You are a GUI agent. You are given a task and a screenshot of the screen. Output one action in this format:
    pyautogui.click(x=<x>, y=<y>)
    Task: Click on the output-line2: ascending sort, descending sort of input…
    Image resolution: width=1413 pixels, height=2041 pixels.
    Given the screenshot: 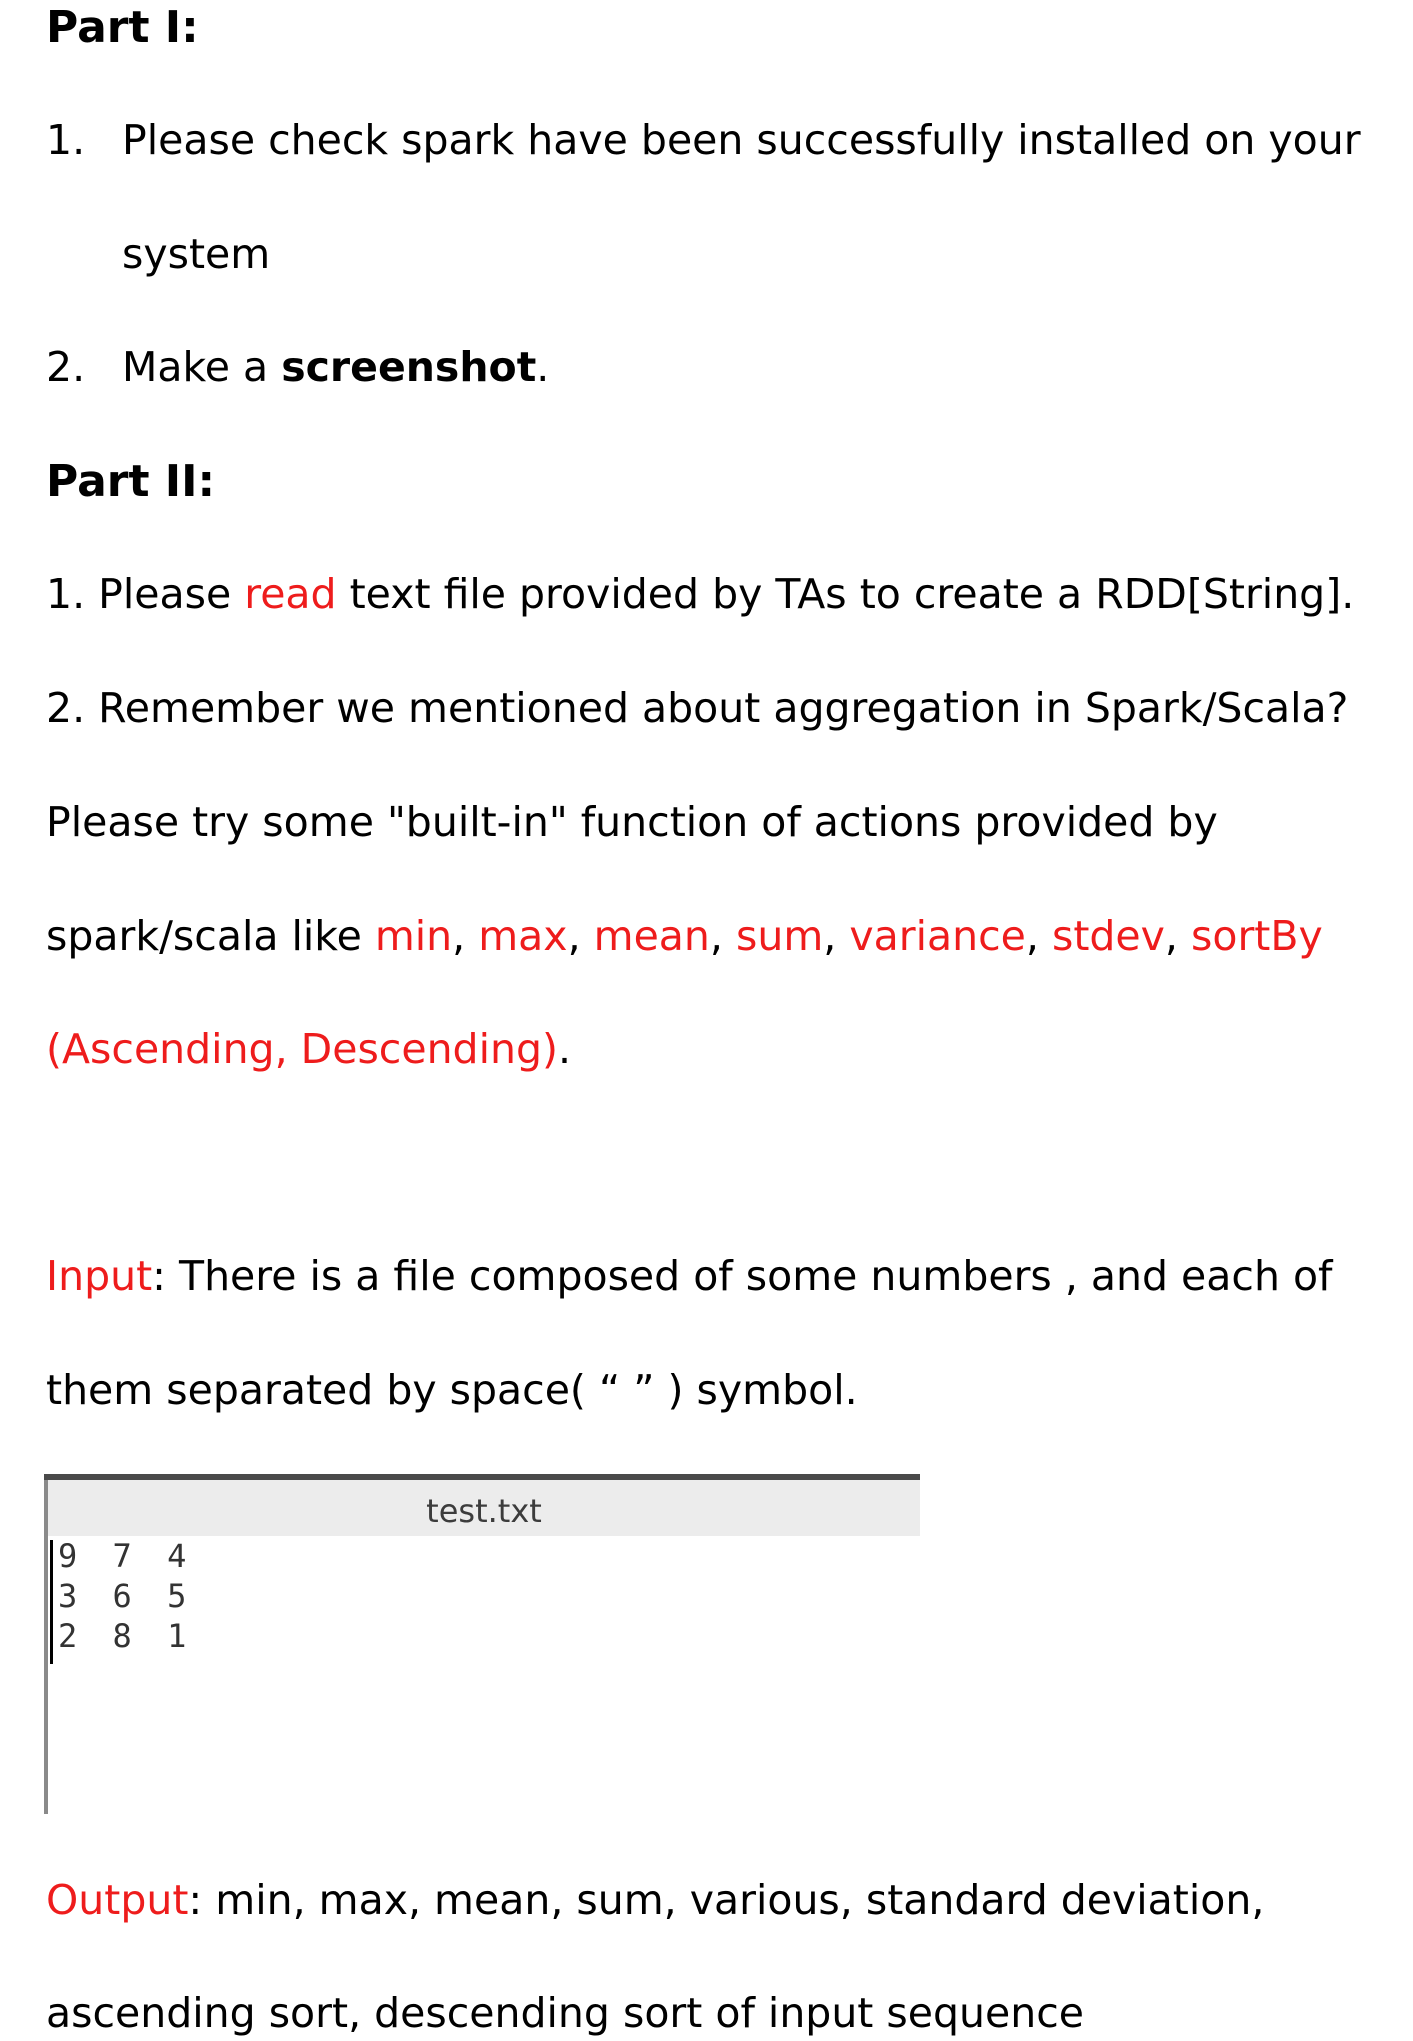 What is the action you would take?
    pyautogui.click(x=565, y=2013)
    